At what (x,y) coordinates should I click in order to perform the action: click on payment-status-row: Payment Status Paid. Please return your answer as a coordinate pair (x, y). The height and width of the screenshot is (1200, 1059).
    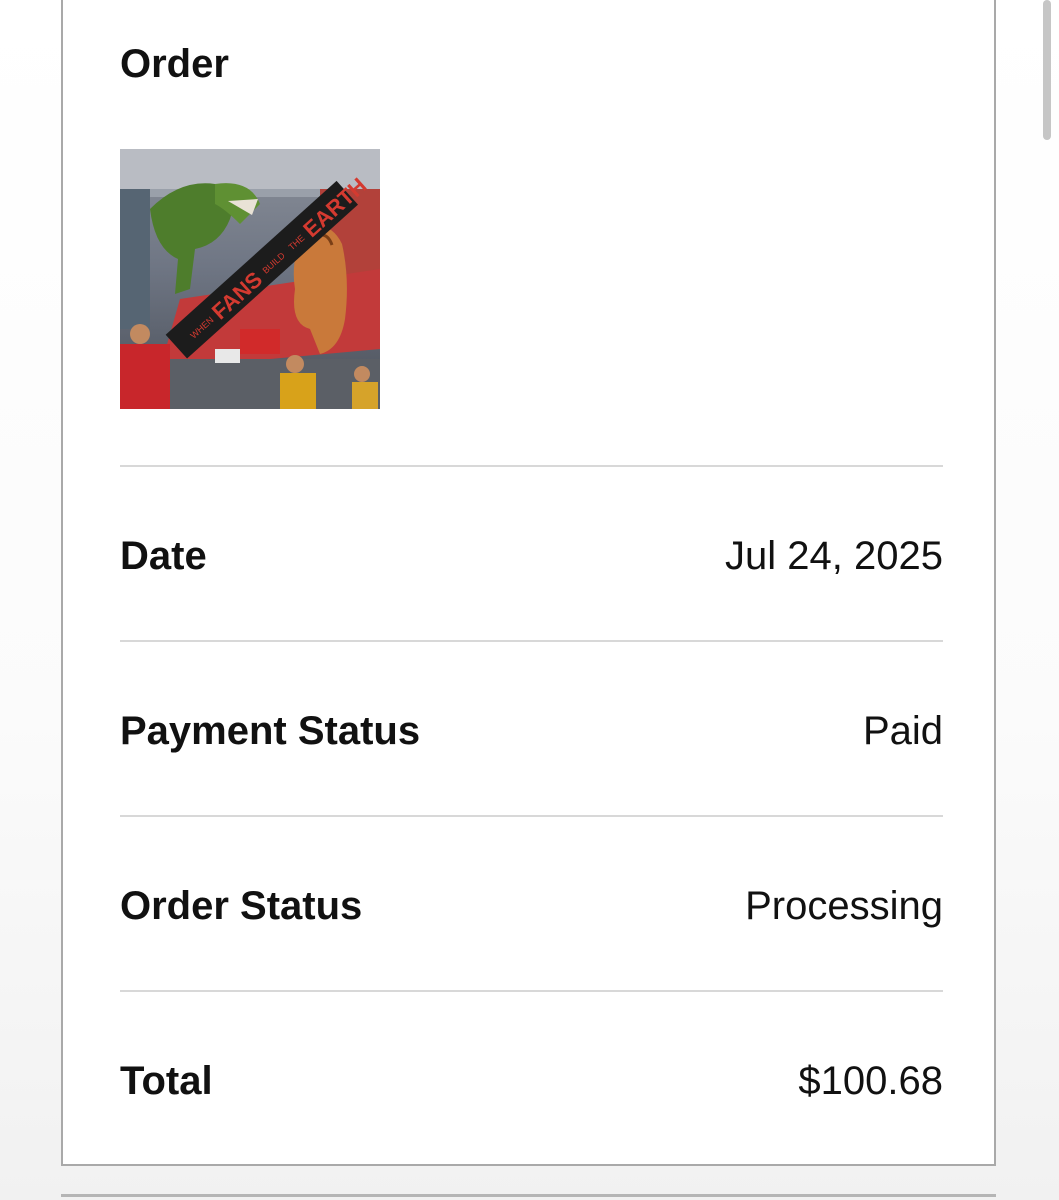
    Looking at the image, I should click on (531, 731).